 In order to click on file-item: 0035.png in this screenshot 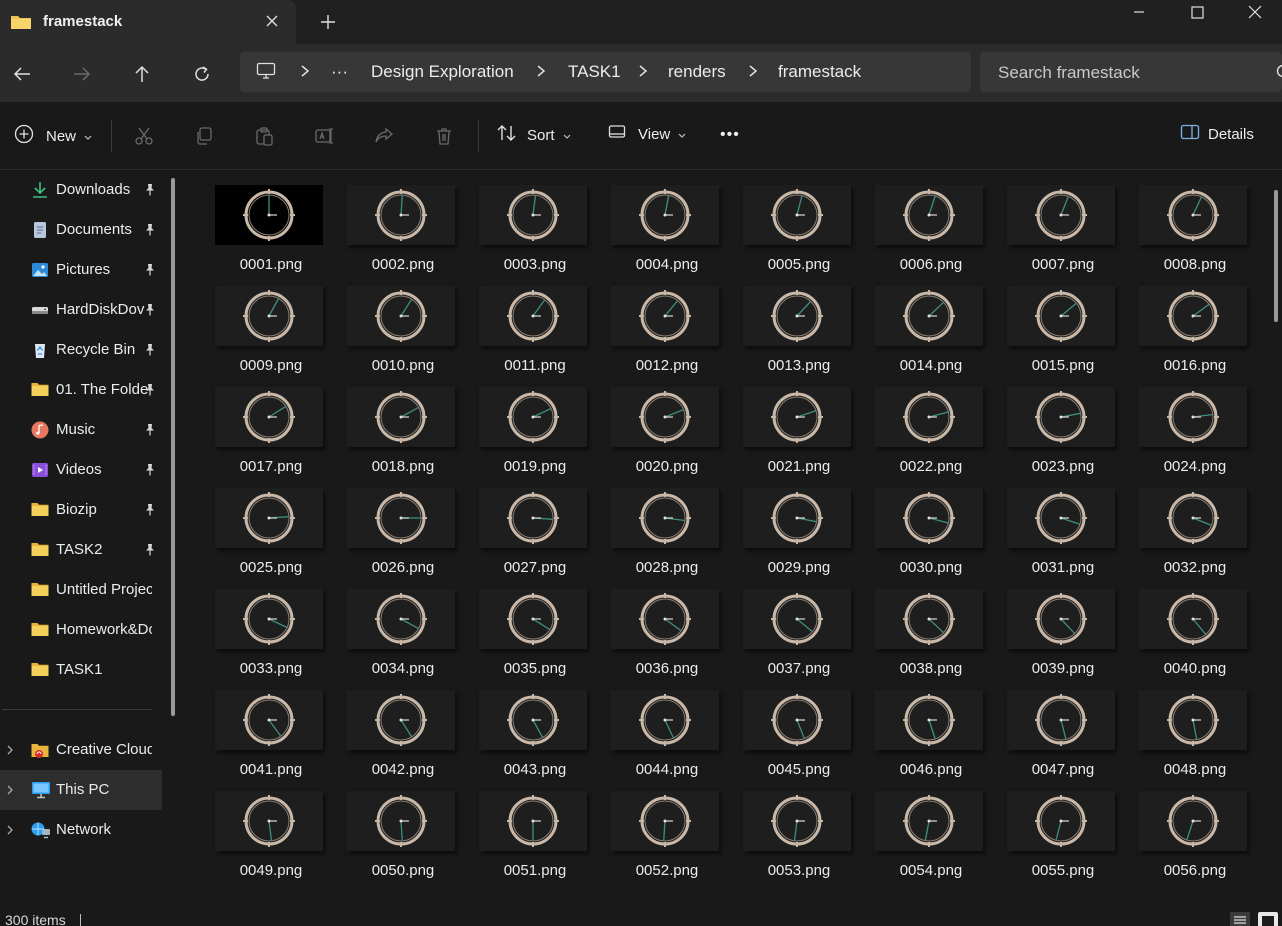, I will do `click(518, 625)`.